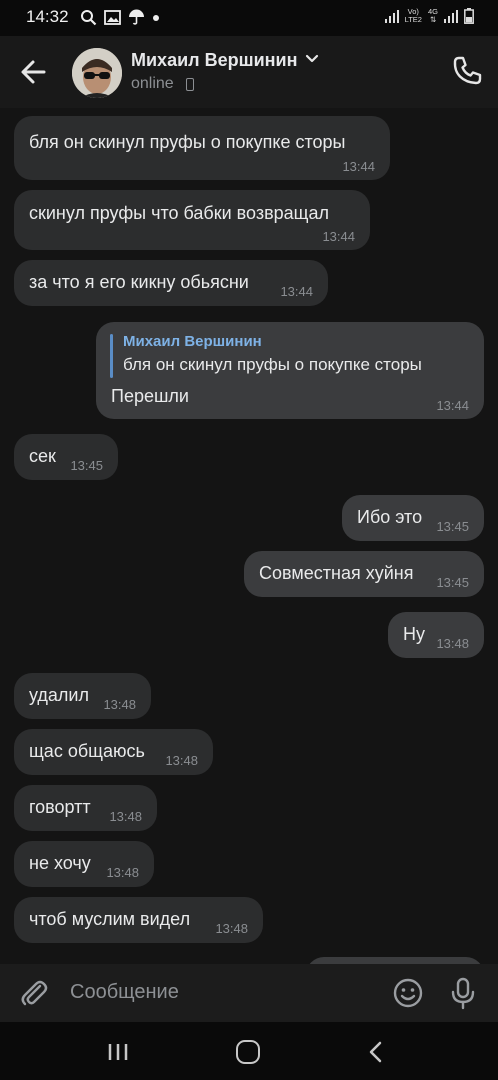  I want to click on message-bubble: Ибо это 13:45, so click(413, 518).